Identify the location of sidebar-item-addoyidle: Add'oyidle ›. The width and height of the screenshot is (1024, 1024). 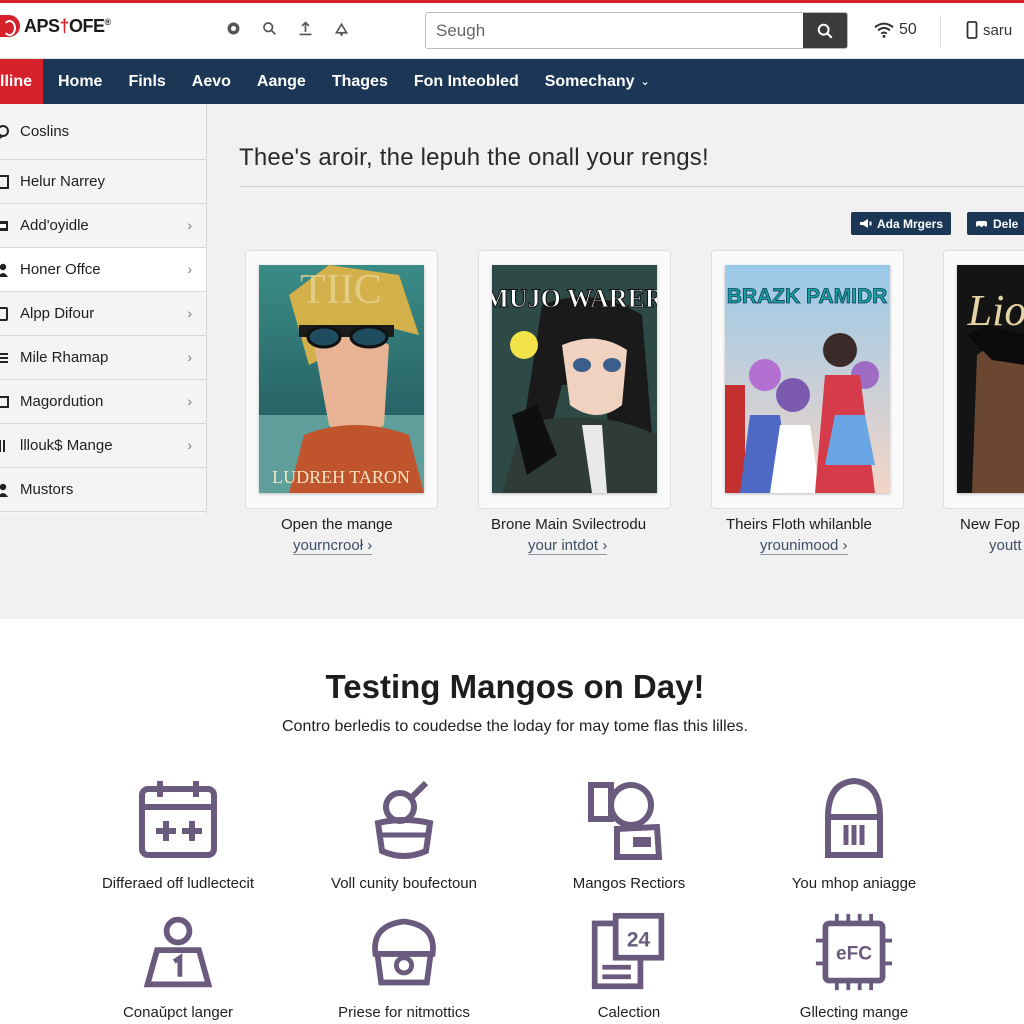
(103, 226).